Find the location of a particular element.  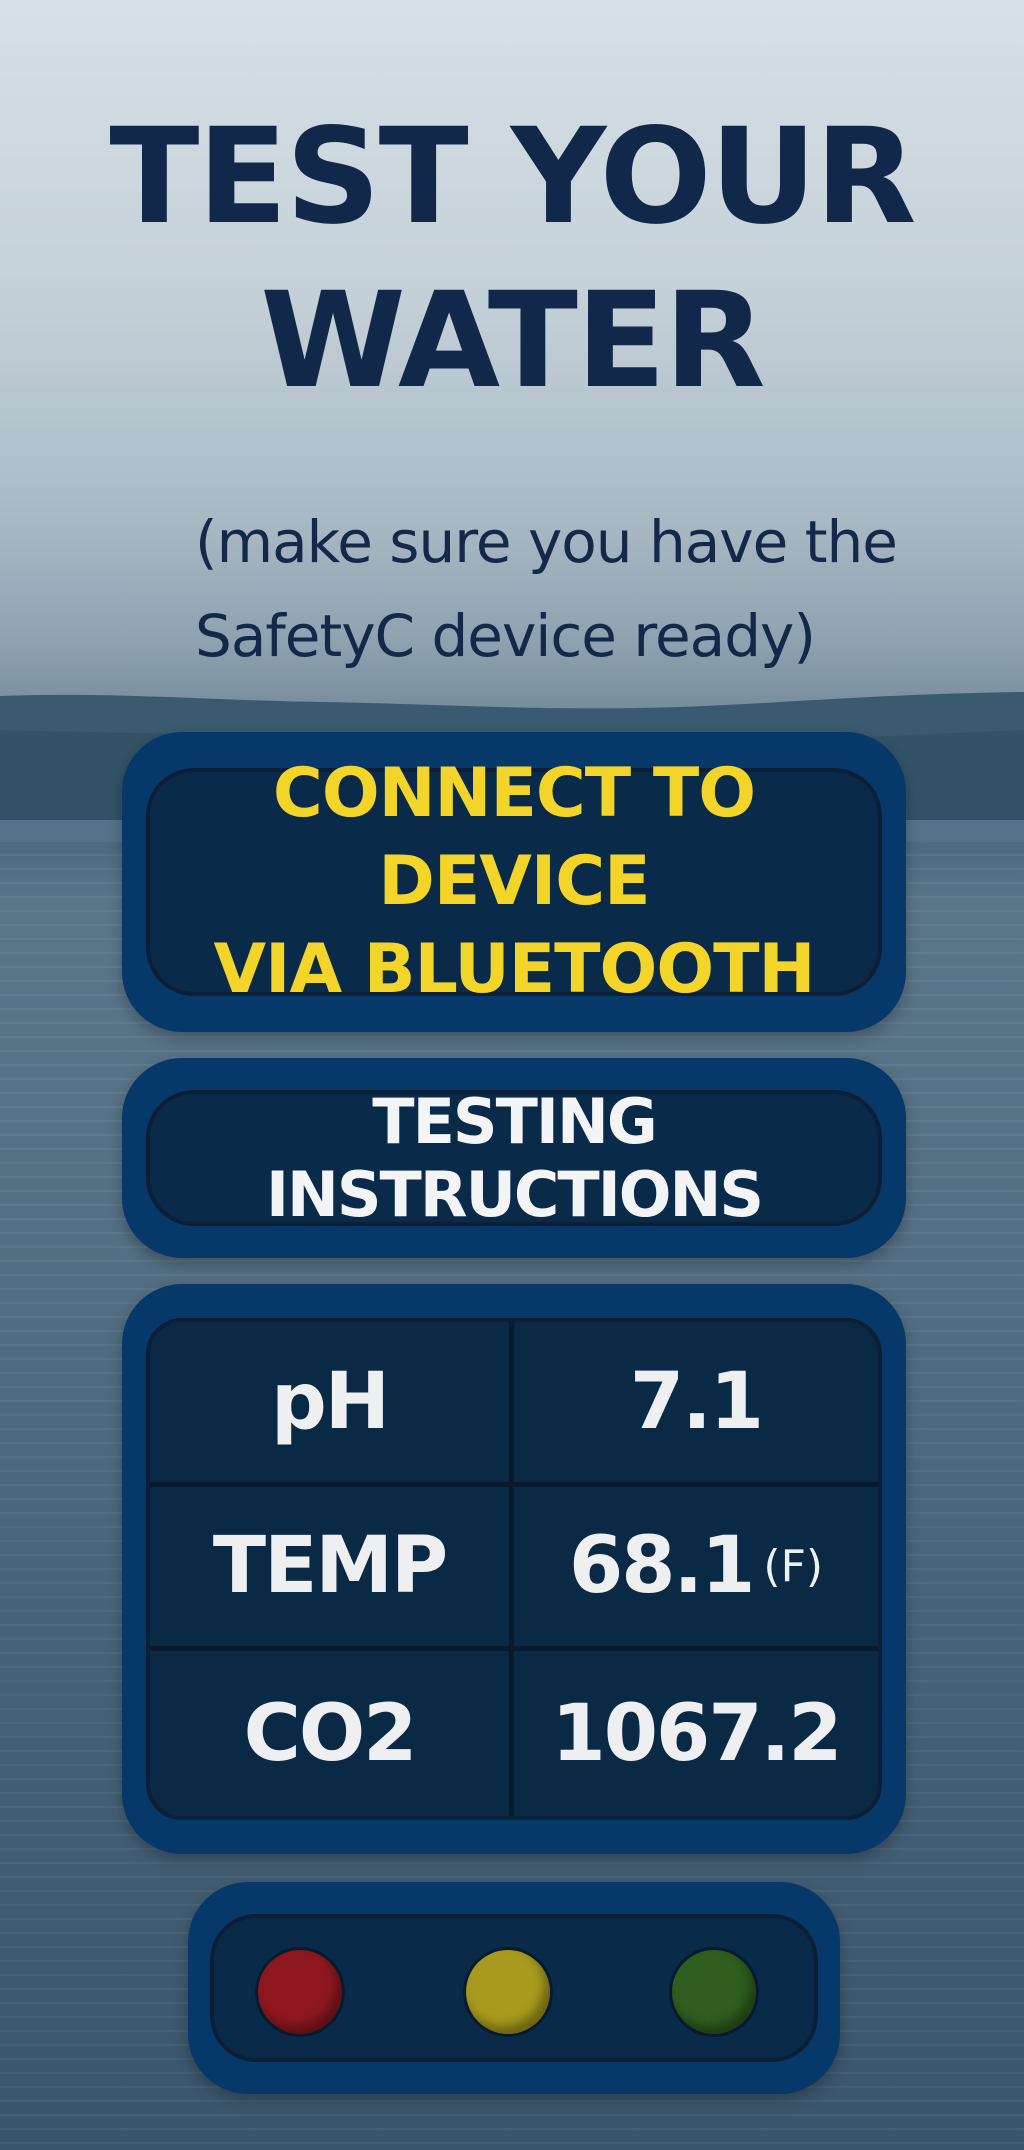

status-lights-bar is located at coordinates (514, 1988).